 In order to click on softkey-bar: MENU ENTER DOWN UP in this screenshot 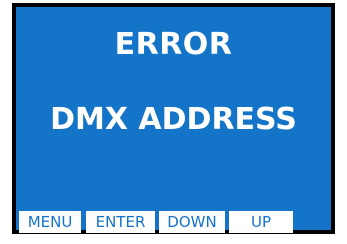, I will do `click(173, 222)`.